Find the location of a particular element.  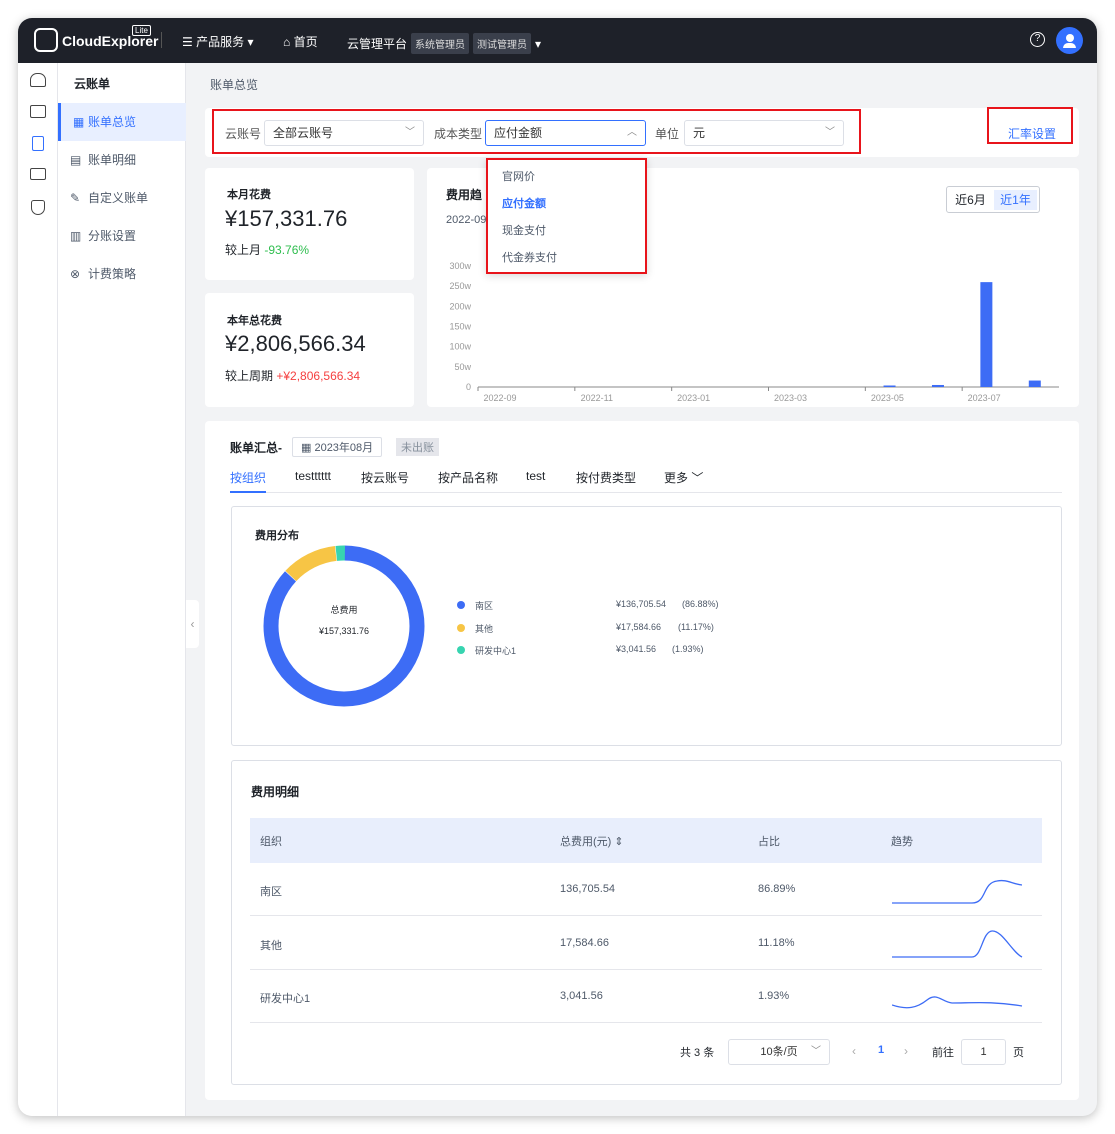

unit-select: 元 ﹀ is located at coordinates (764, 133).